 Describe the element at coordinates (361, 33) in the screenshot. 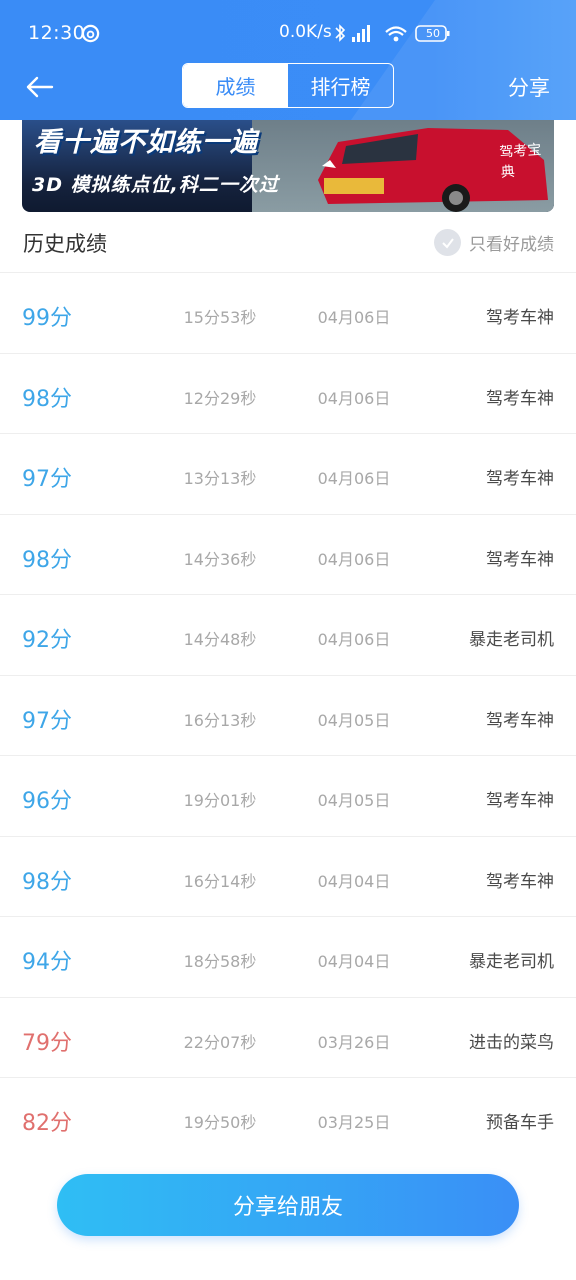

I see `signal-icon` at that location.